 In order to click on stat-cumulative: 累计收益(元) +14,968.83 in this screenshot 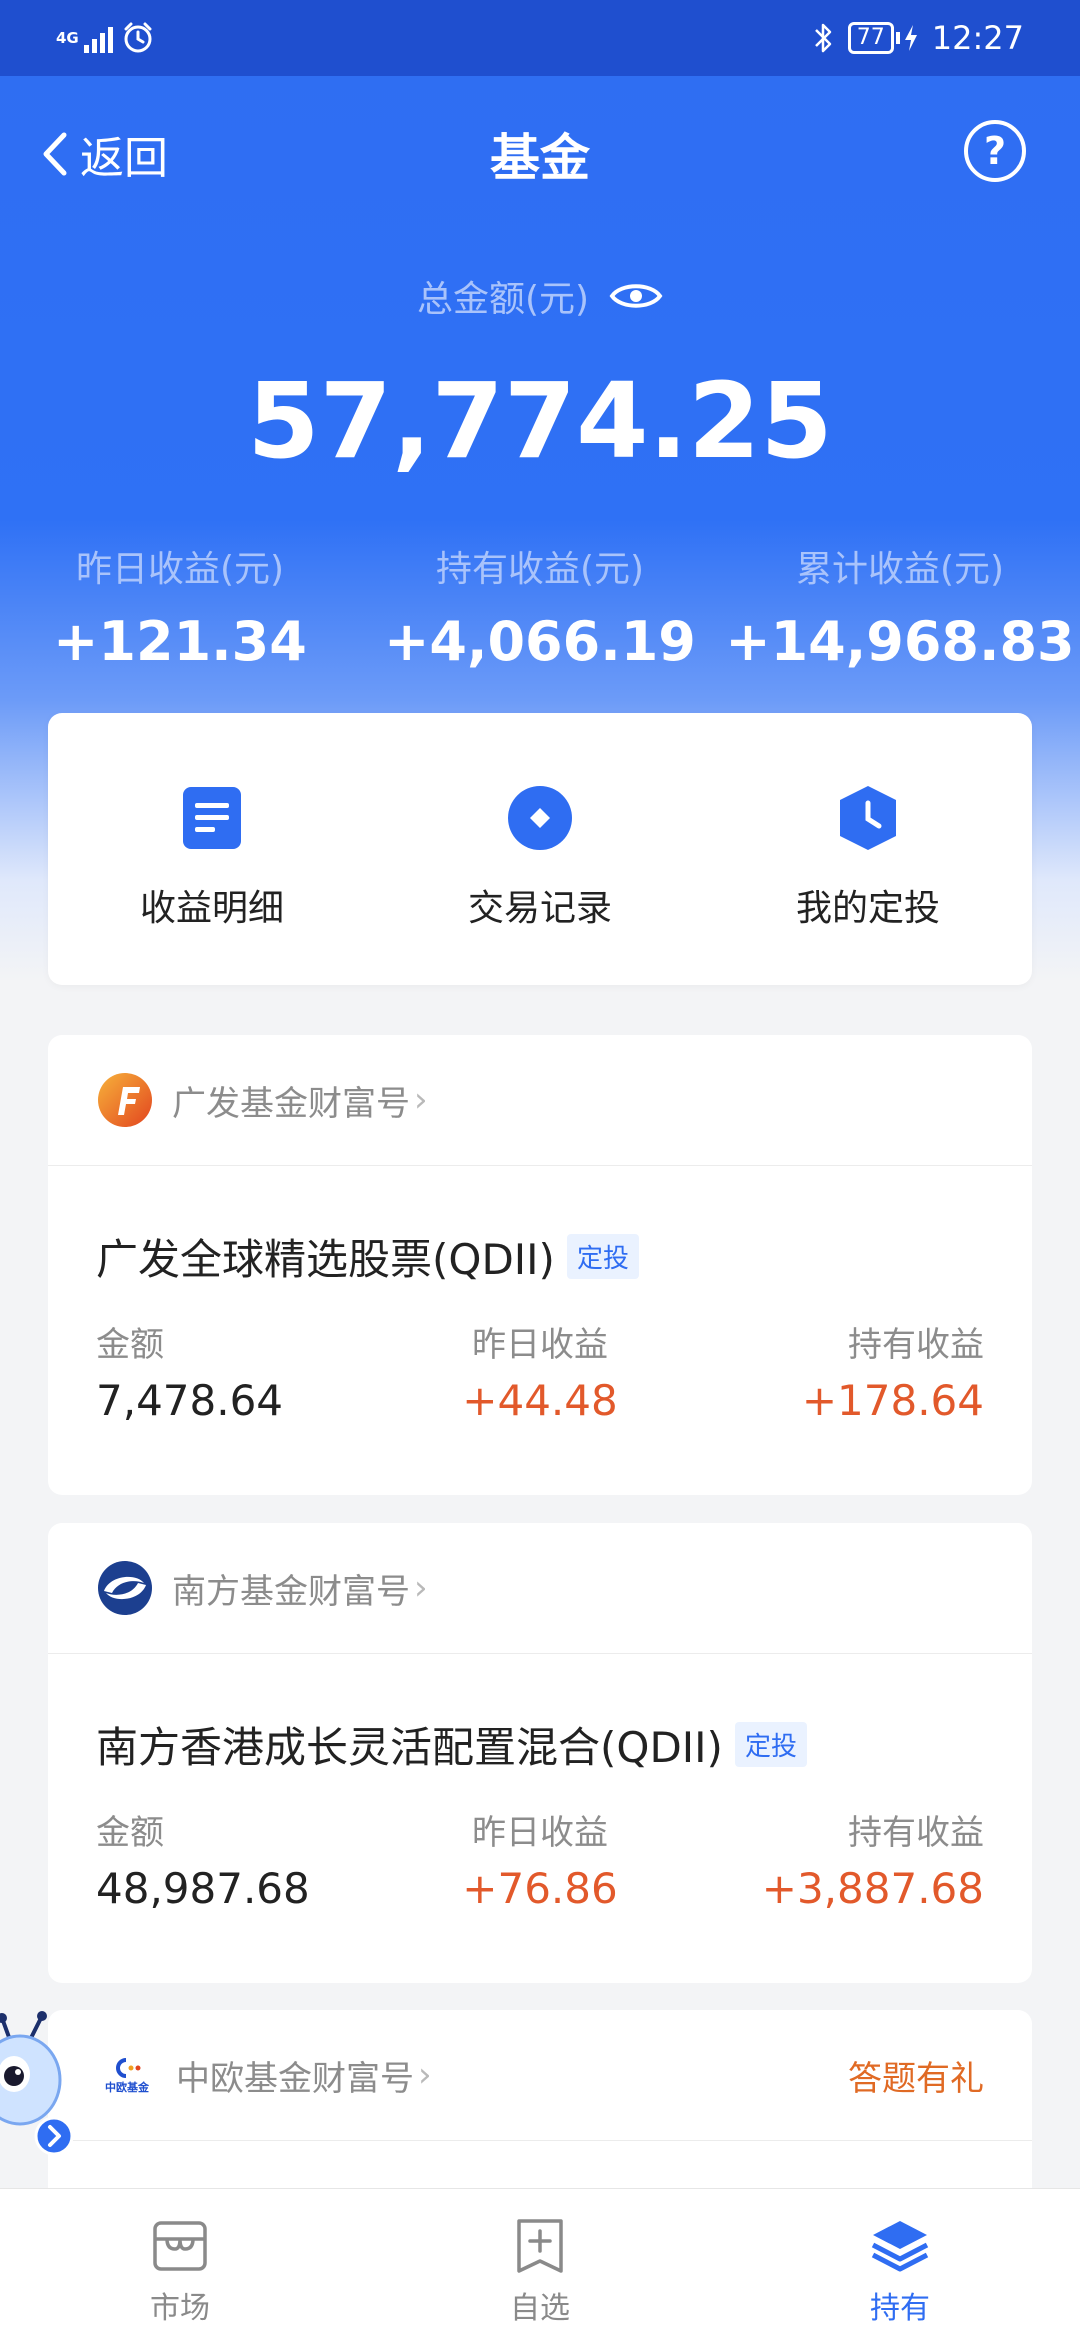, I will do `click(900, 606)`.